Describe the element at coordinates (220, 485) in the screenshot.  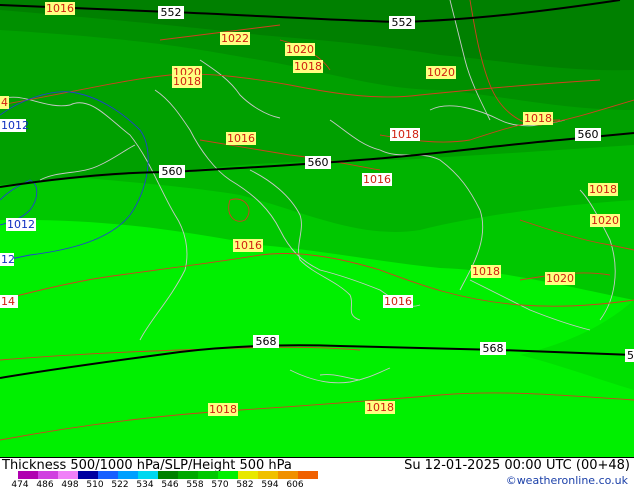
I see `scale-tick-label: 570` at that location.